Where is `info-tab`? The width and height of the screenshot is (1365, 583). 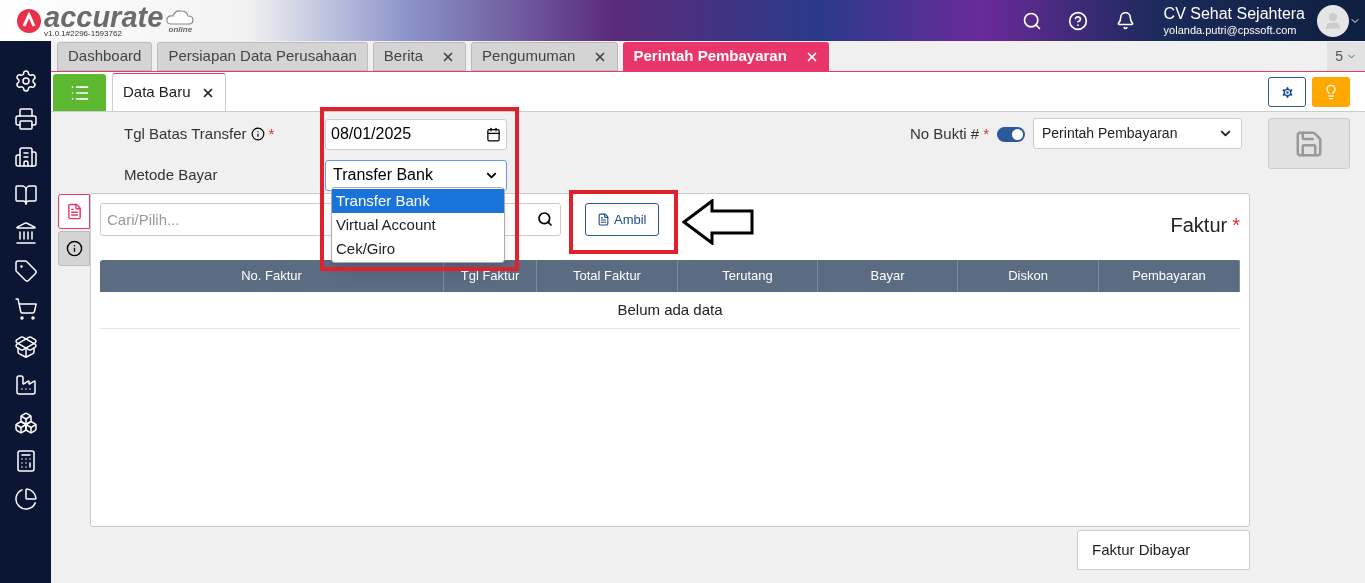 info-tab is located at coordinates (74, 248).